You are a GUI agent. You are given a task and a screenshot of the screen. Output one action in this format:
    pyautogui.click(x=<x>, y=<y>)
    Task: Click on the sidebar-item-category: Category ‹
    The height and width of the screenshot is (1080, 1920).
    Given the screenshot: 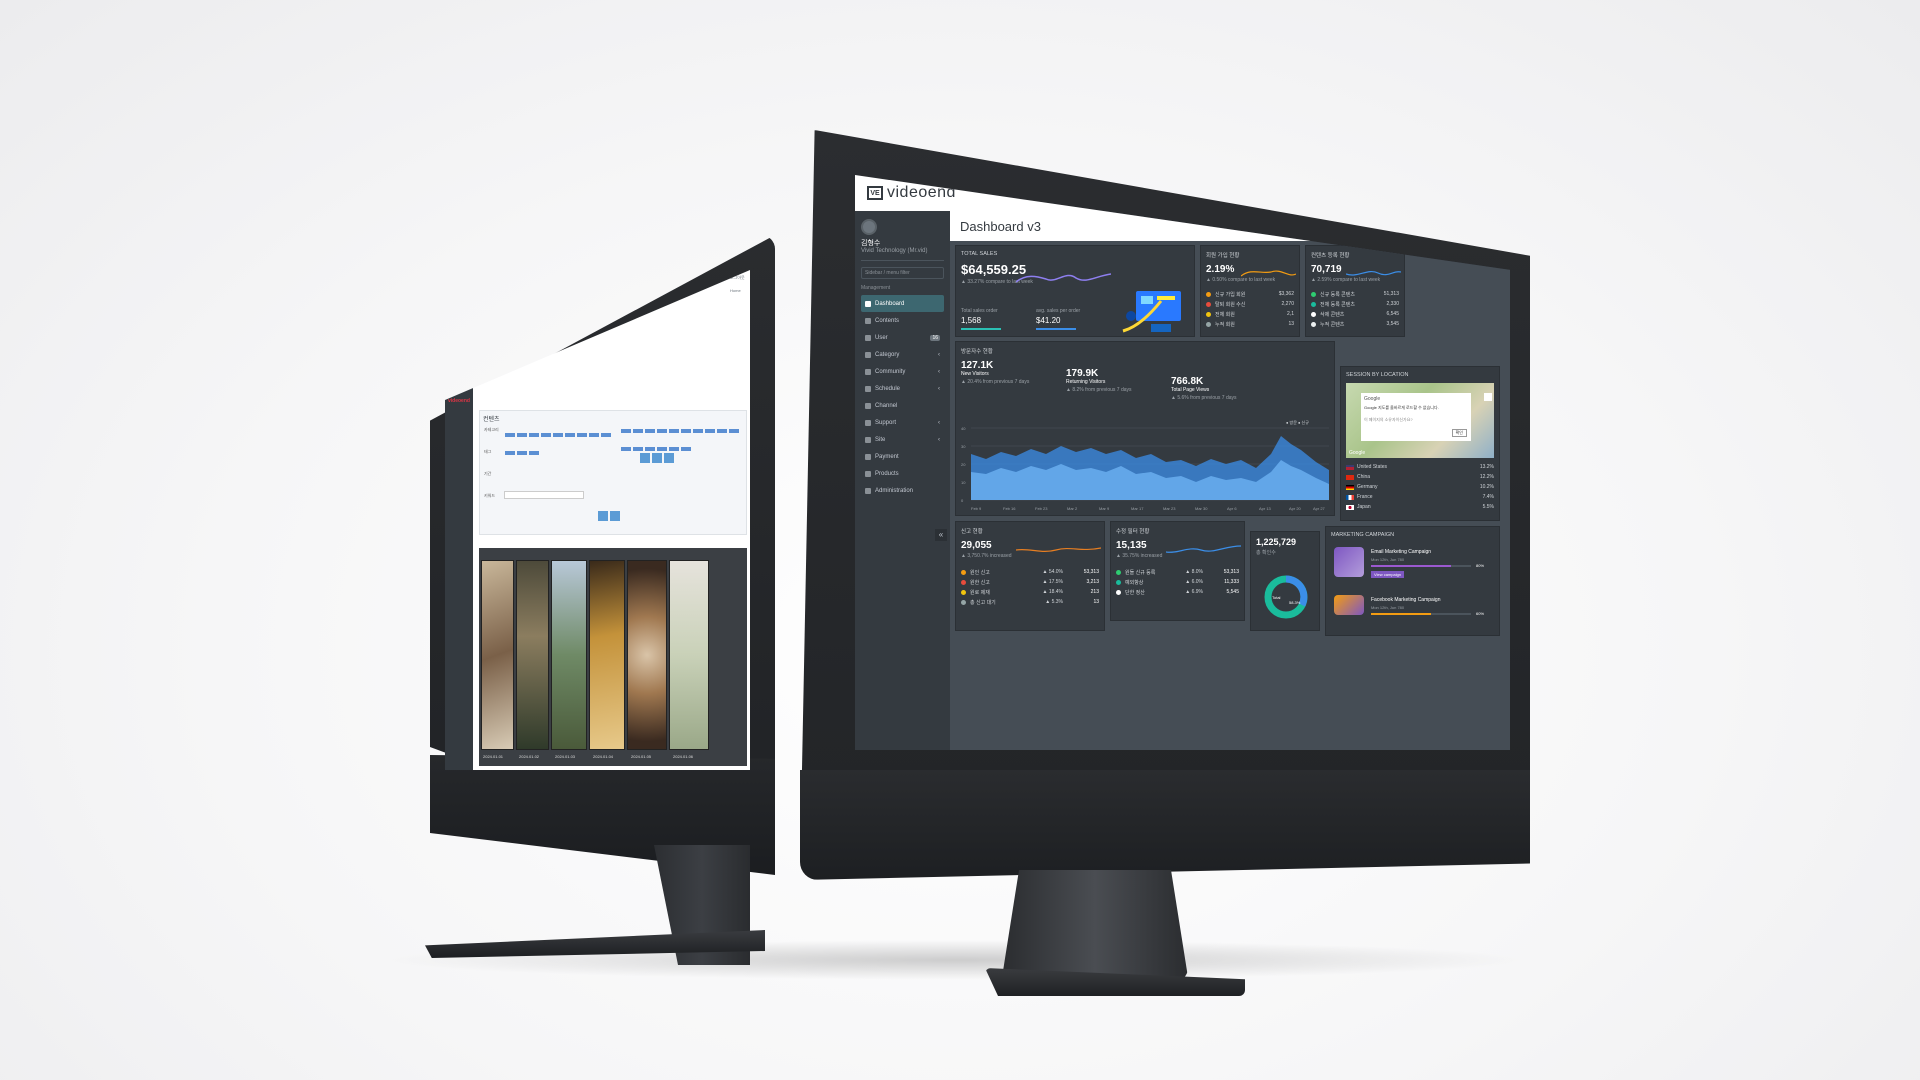 What is the action you would take?
    pyautogui.click(x=902, y=354)
    